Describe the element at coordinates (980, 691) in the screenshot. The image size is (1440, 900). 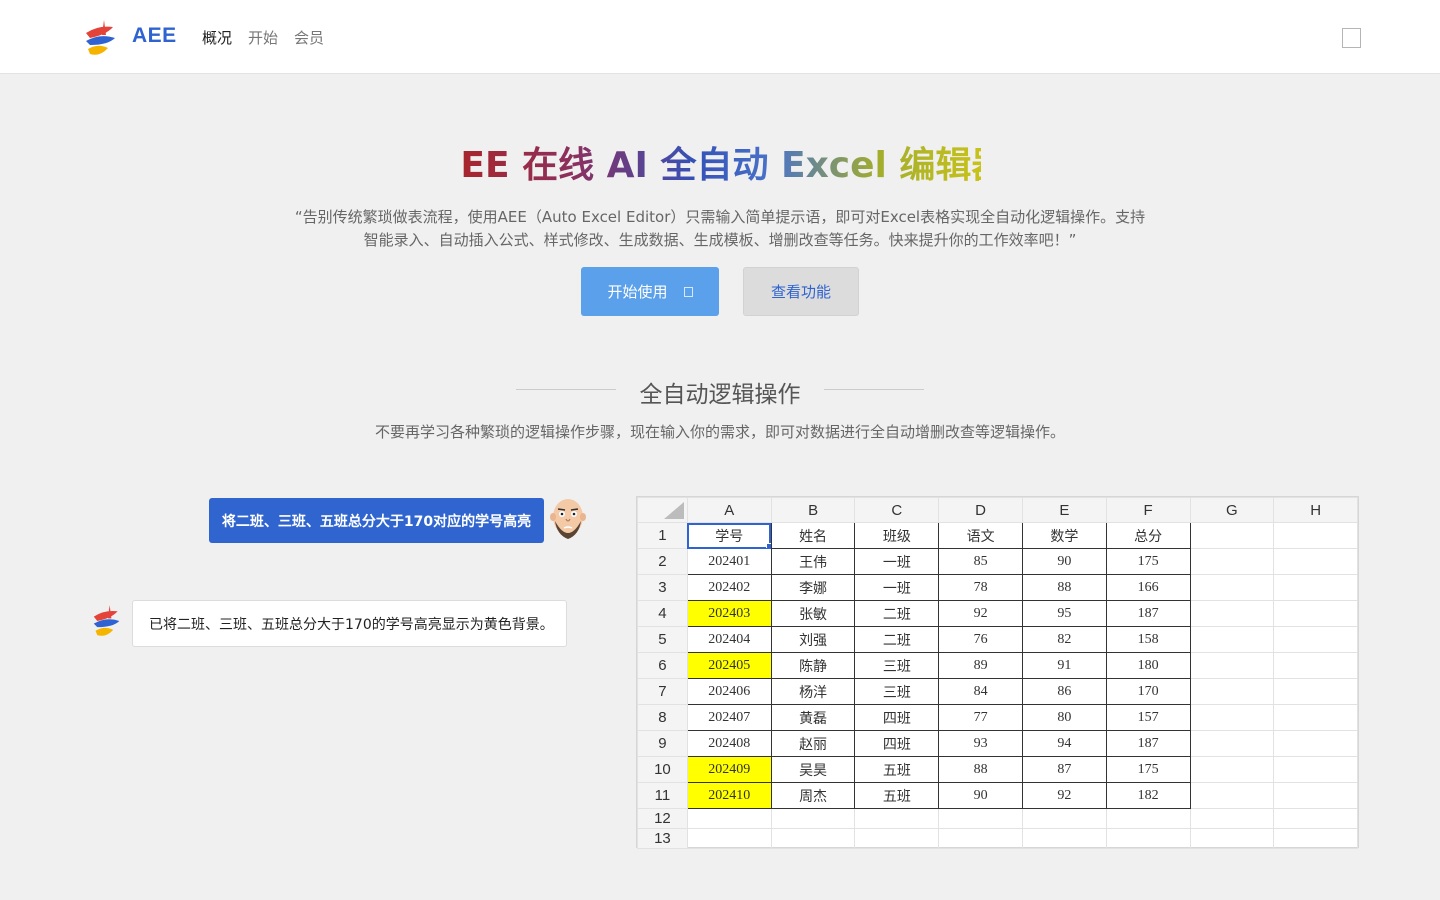
I see `sheet-cell: 84` at that location.